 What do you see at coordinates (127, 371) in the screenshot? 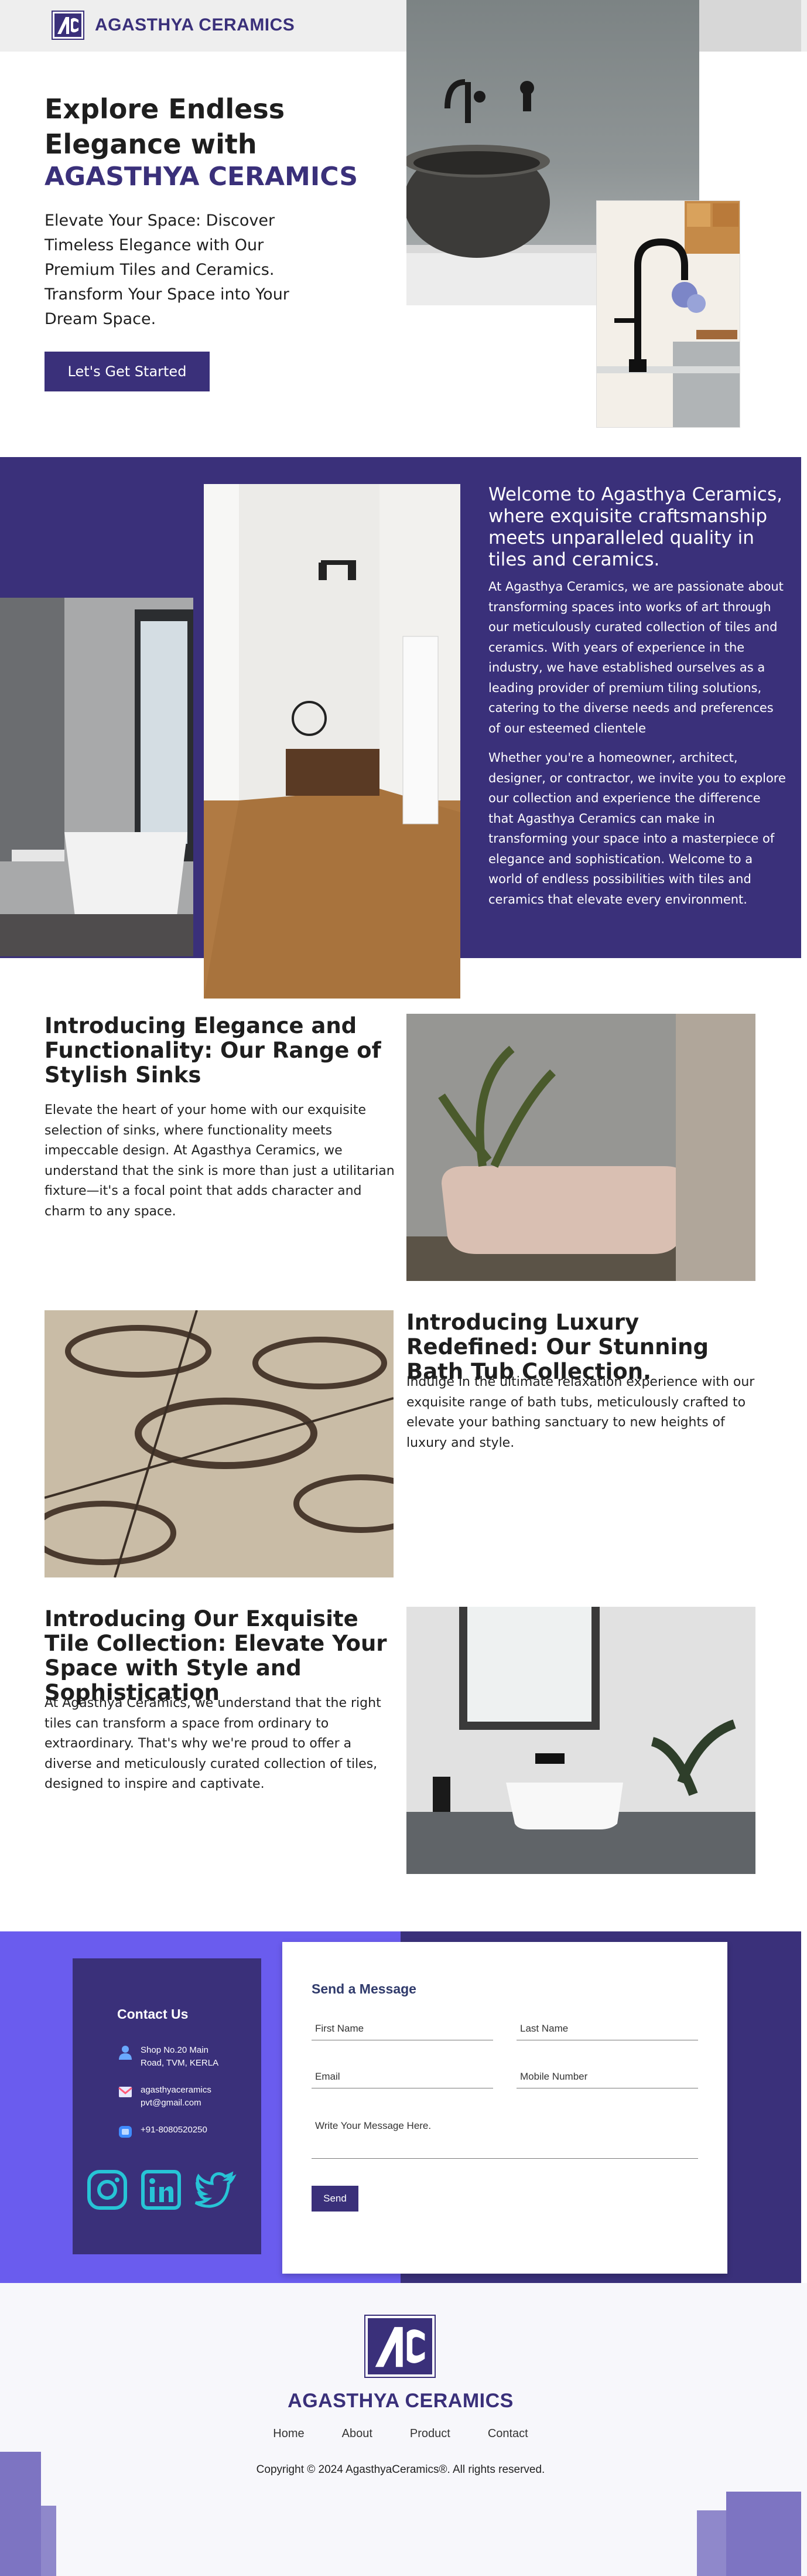
I see `get-started-button: Let's Get Started` at bounding box center [127, 371].